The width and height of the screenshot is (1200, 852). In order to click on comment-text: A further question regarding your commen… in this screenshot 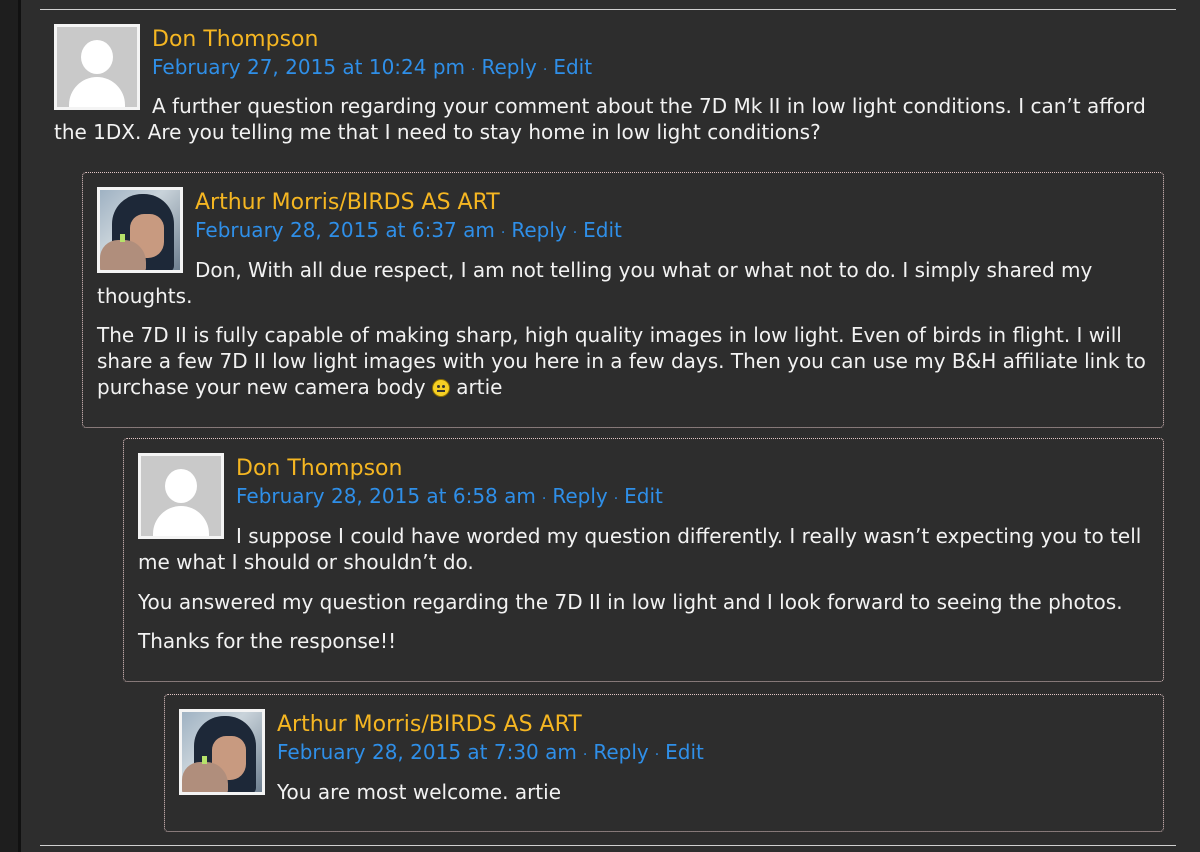, I will do `click(600, 119)`.